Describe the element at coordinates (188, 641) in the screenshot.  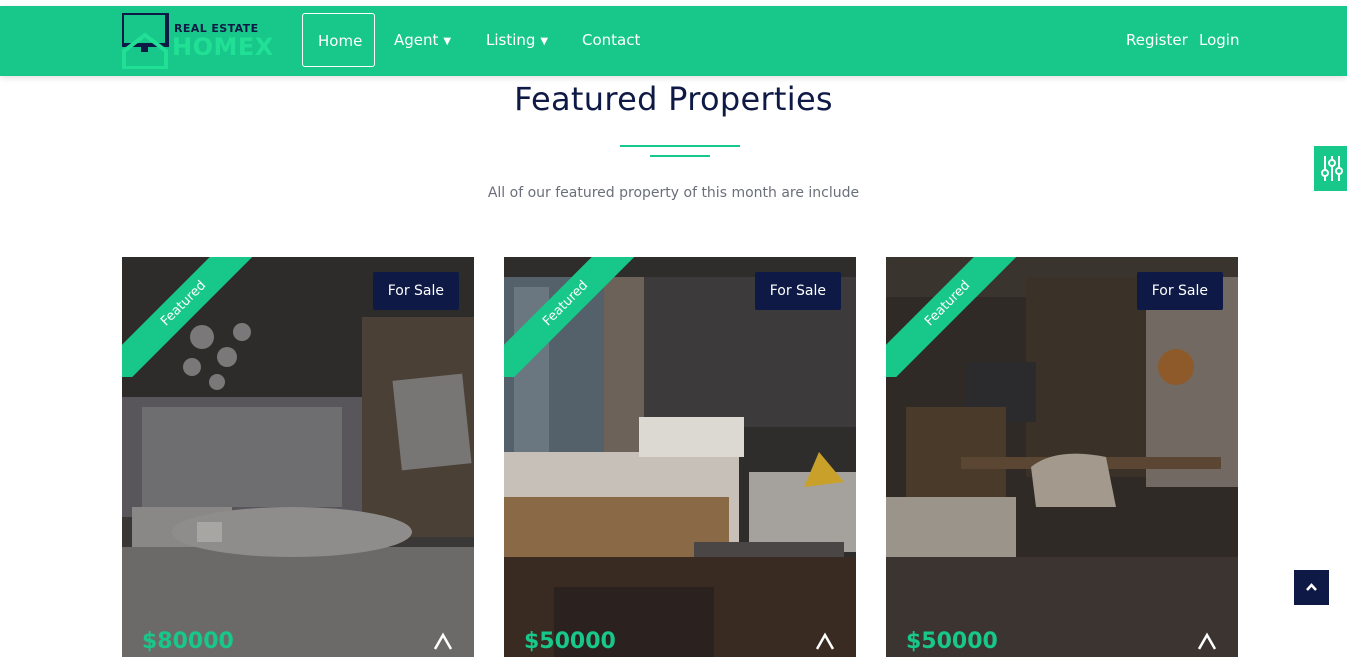
I see `property-price: $80000` at that location.